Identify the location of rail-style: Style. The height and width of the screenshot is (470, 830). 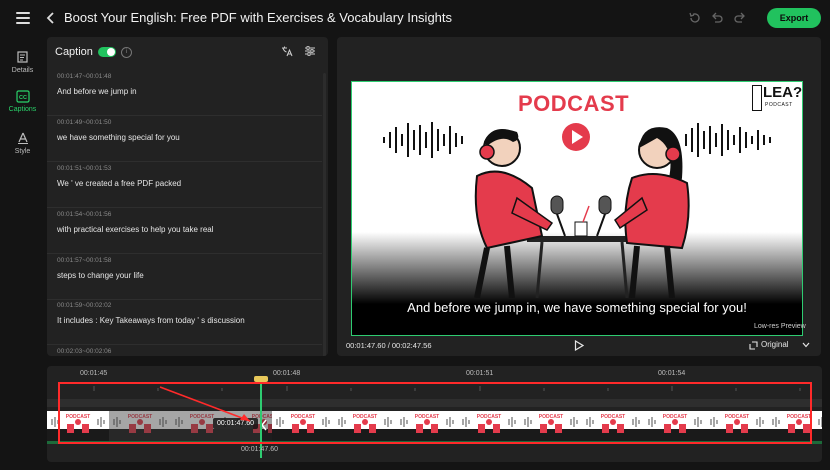
(22, 143).